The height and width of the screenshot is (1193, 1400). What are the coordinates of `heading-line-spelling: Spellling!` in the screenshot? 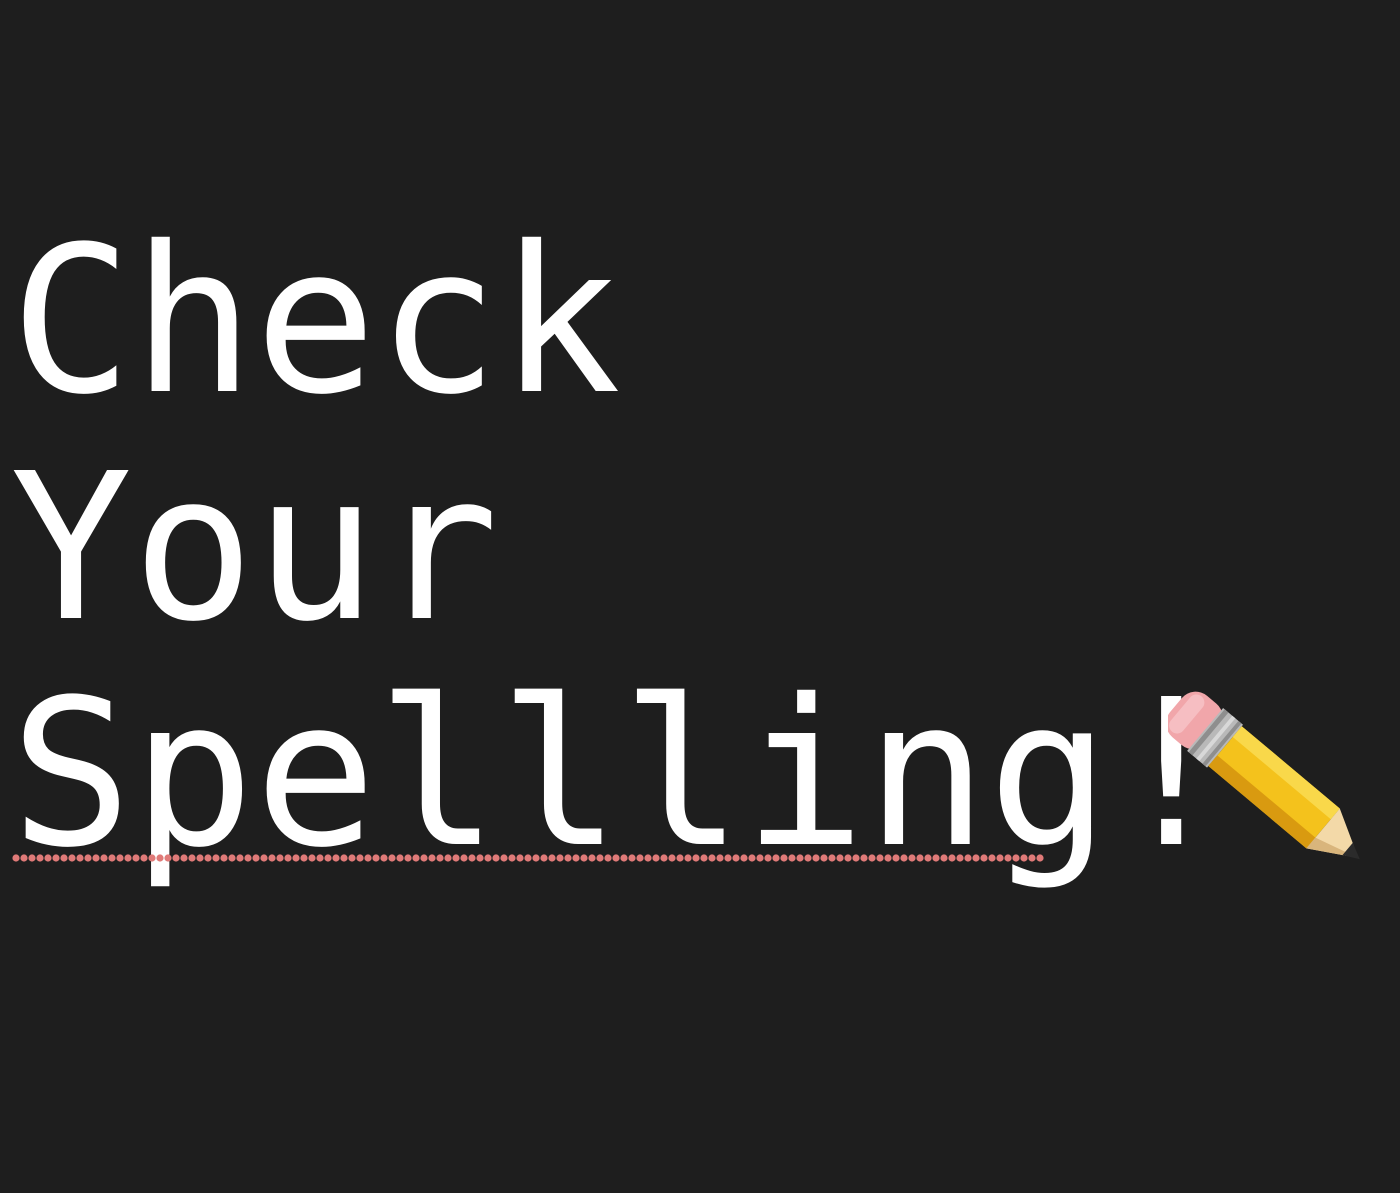 It's located at (621, 774).